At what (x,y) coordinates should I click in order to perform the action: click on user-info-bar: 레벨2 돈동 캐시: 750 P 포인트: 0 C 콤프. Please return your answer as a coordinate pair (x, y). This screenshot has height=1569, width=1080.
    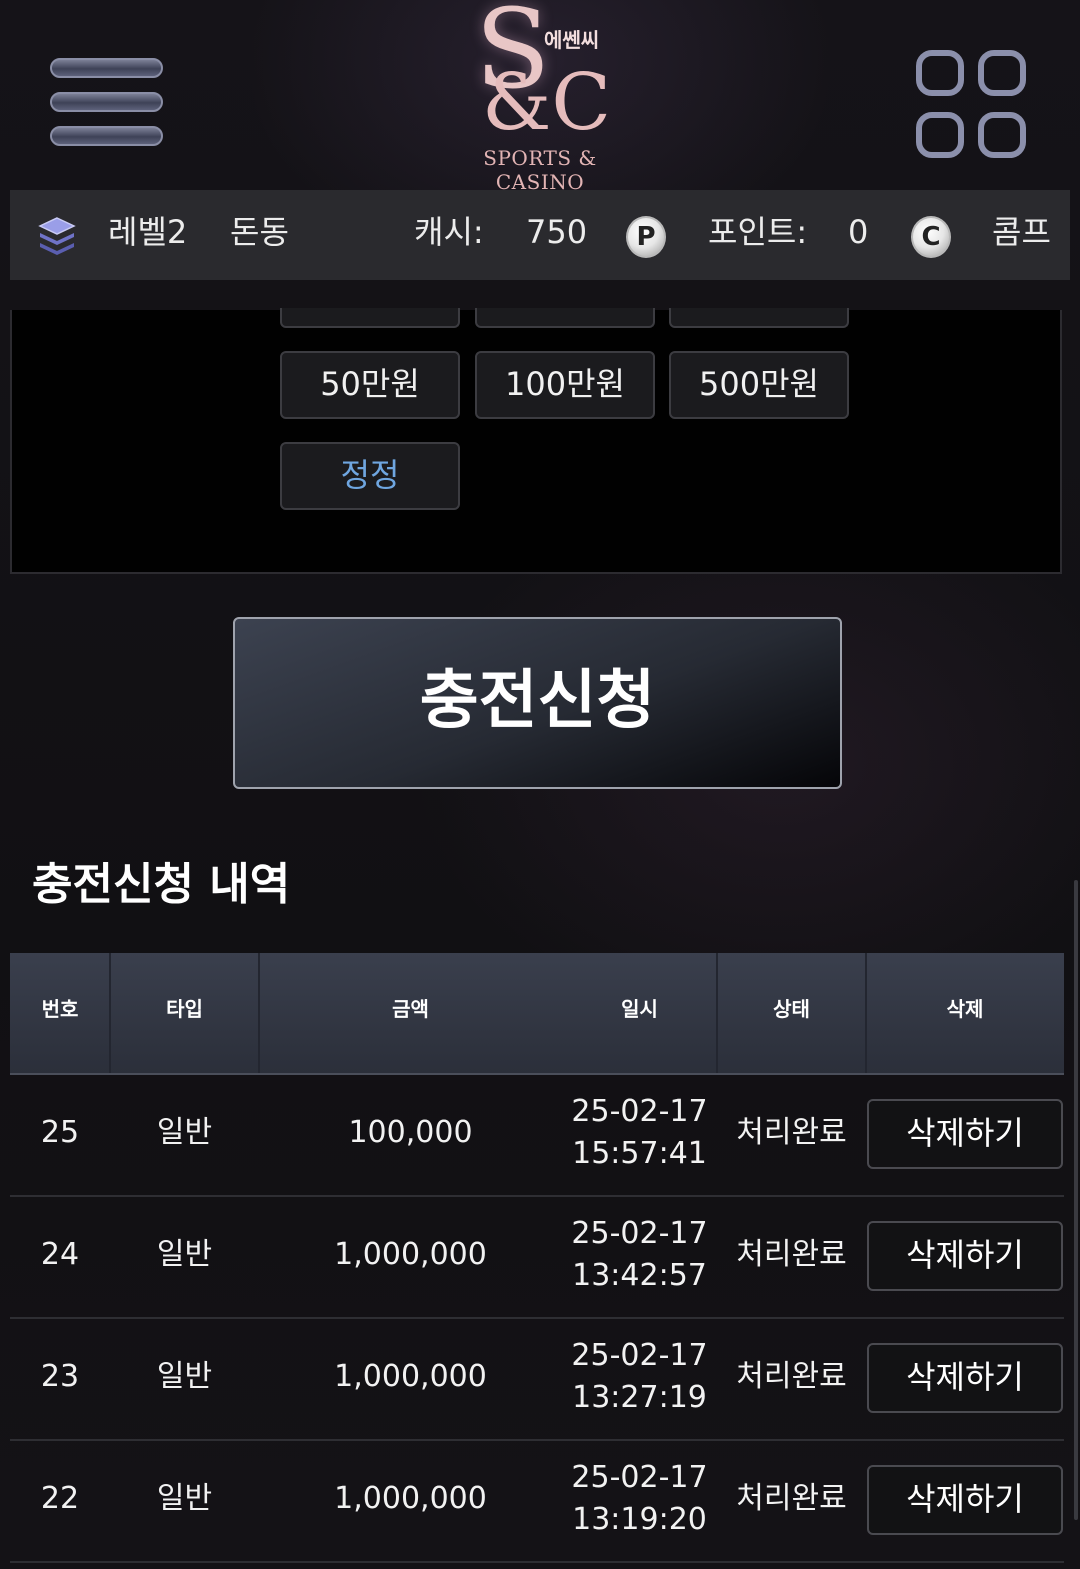
    Looking at the image, I should click on (540, 235).